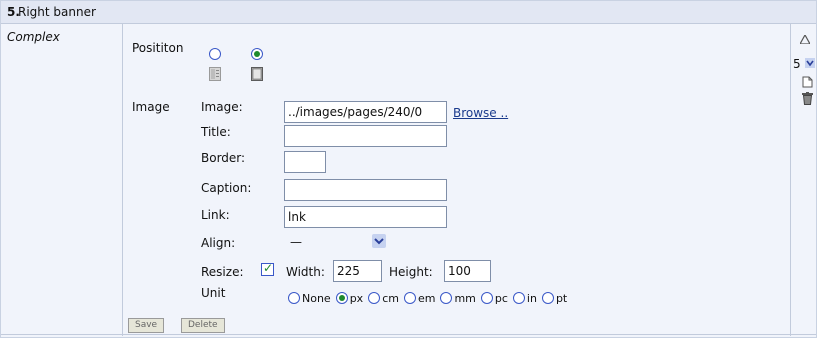  I want to click on section-title: Right banner, so click(57, 12).